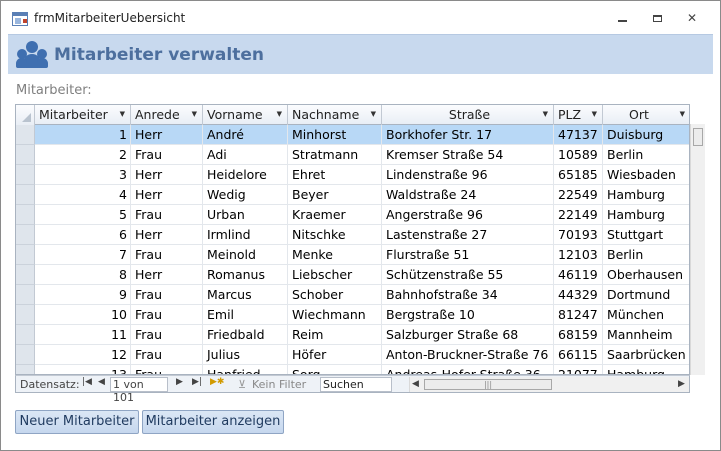 This screenshot has height=451, width=721. What do you see at coordinates (646, 174) in the screenshot?
I see `table-cell: Wiesbaden` at bounding box center [646, 174].